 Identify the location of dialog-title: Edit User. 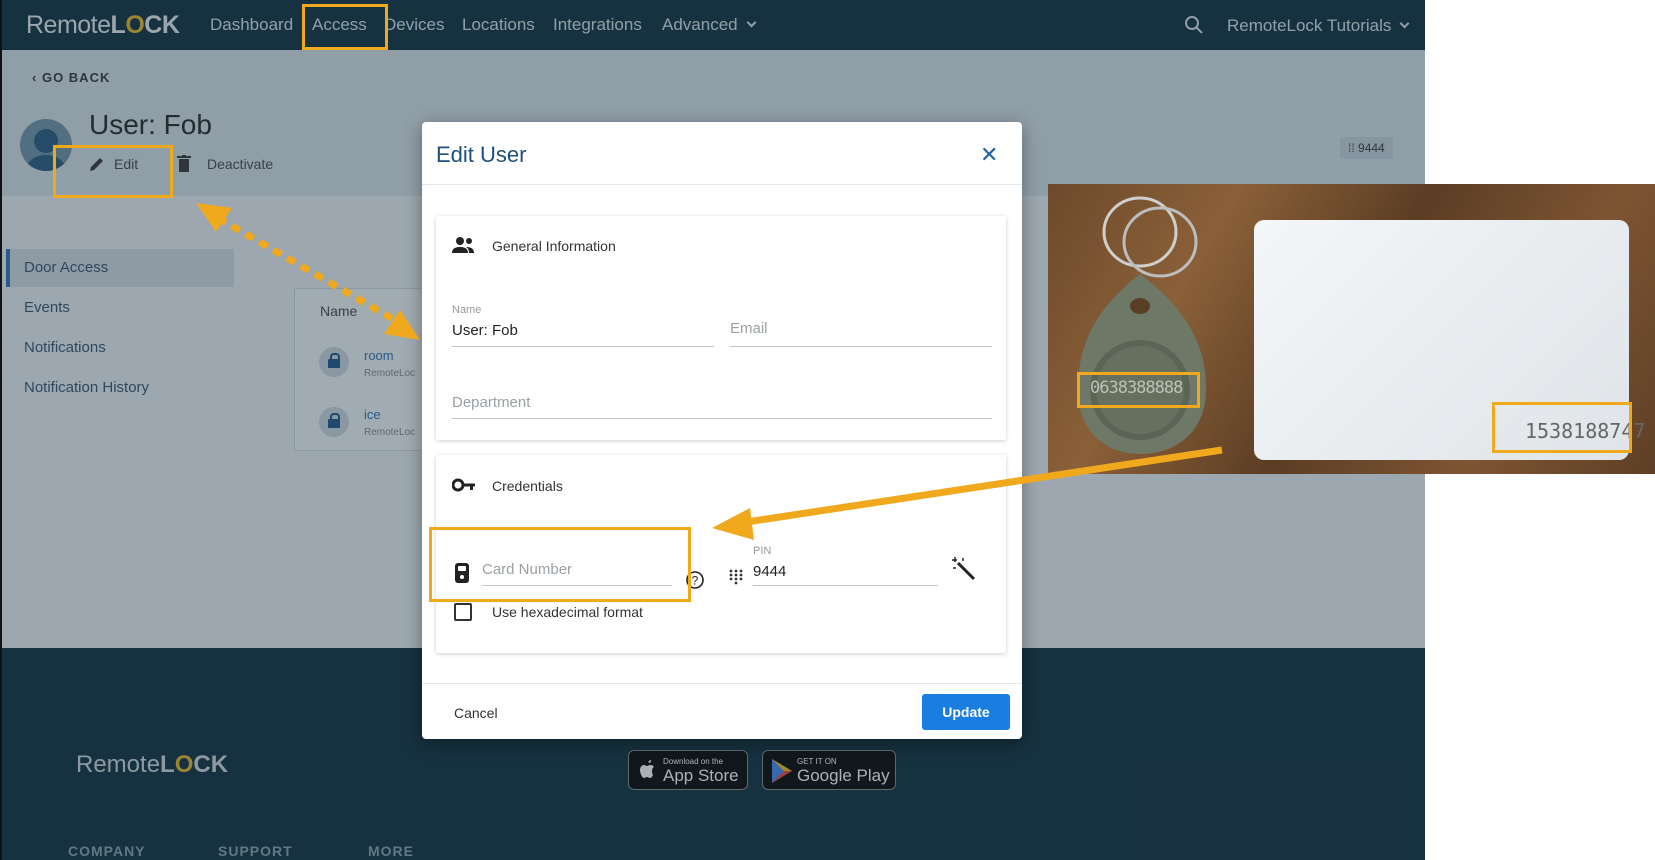
(481, 154).